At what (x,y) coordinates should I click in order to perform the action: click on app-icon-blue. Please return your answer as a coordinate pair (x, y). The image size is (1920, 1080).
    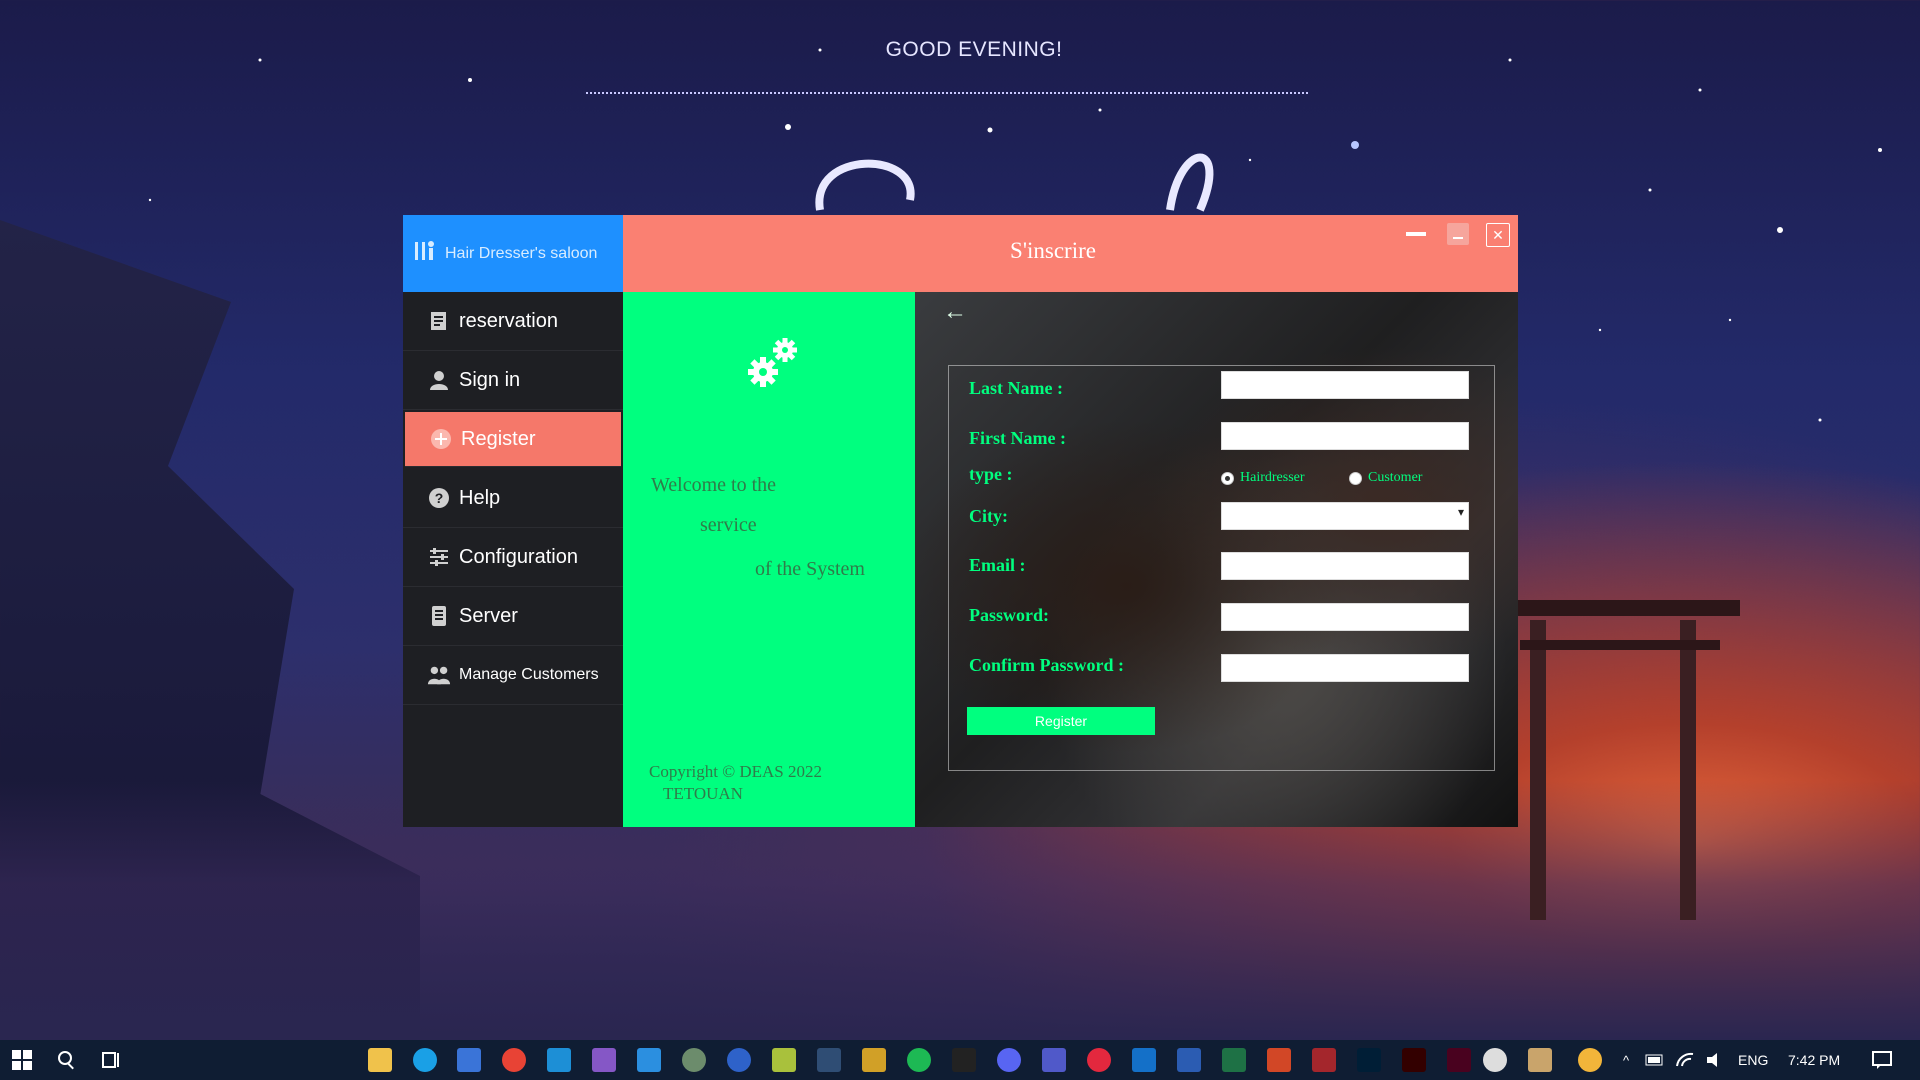
    Looking at the image, I should click on (739, 1060).